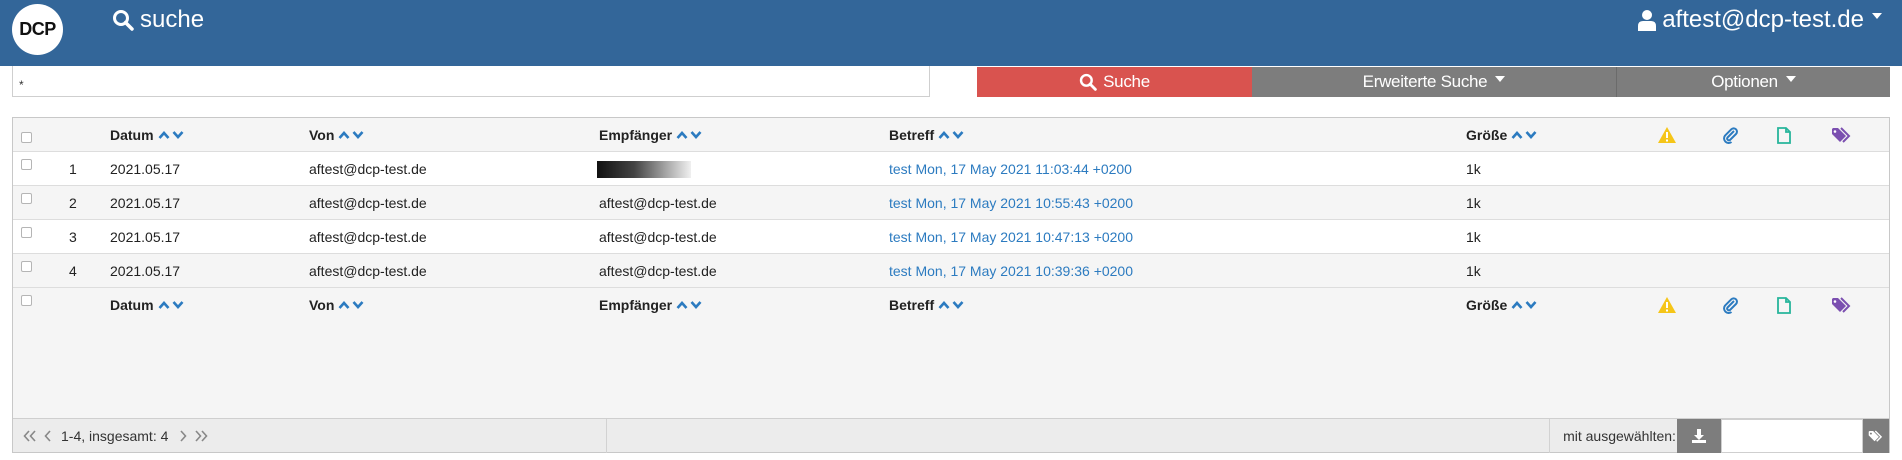 The image size is (1902, 460). What do you see at coordinates (1010, 169) in the screenshot?
I see `row-subject-link: test Mon, 17 May 2021 11:03:44 +0200` at bounding box center [1010, 169].